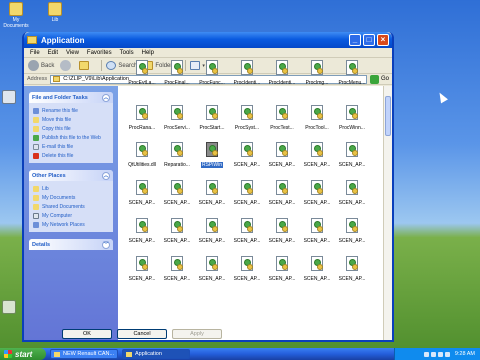  I want to click on place-my-documents: My Documents, so click(71, 197).